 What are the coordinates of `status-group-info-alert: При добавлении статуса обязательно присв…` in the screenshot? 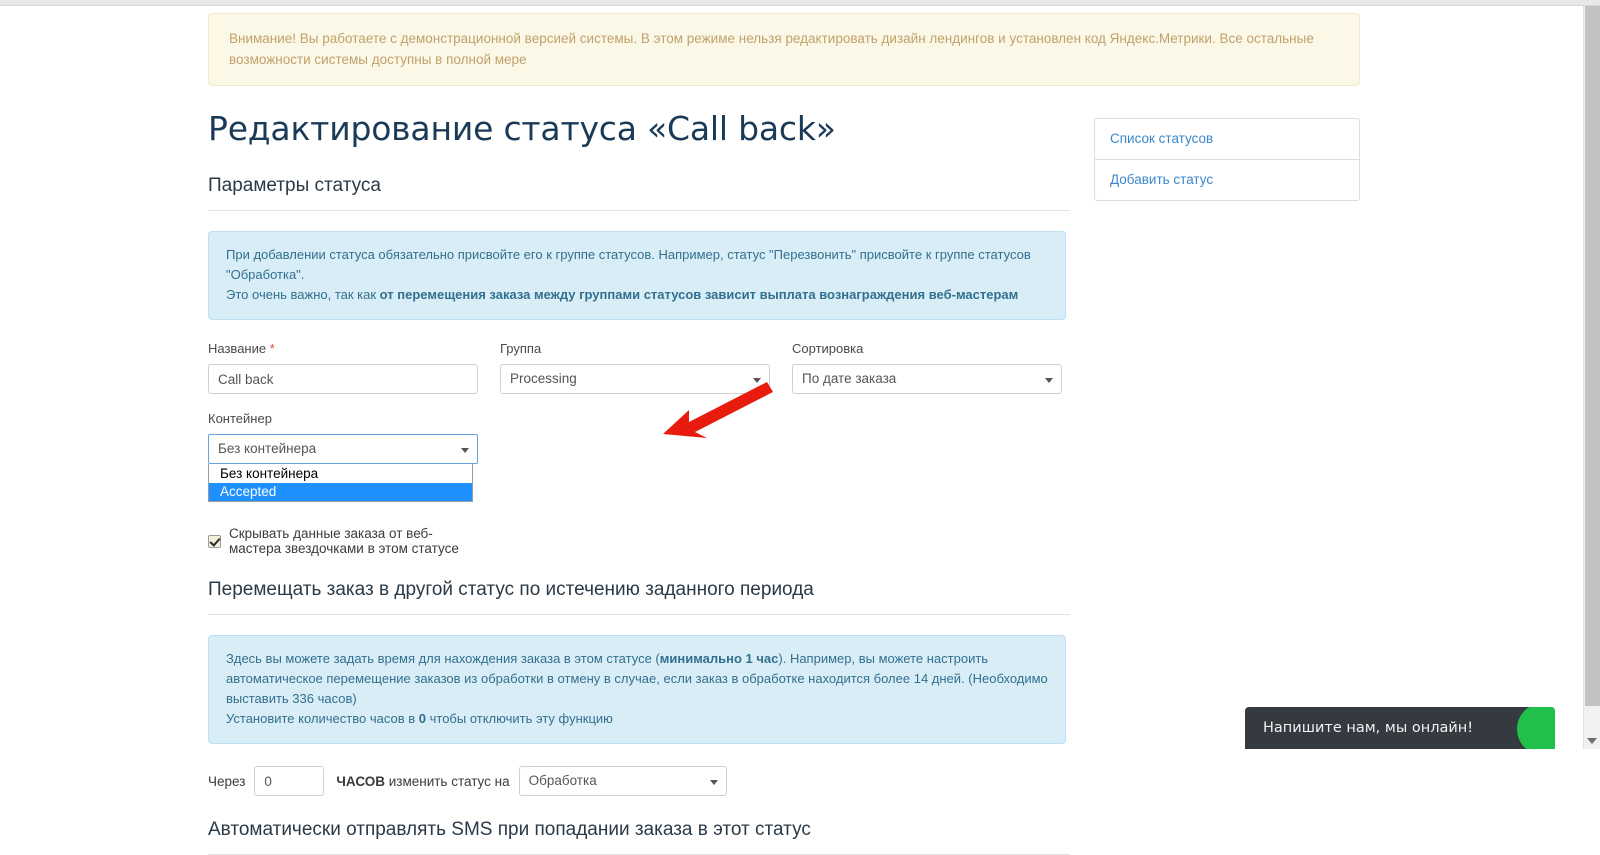 It's located at (637, 275).